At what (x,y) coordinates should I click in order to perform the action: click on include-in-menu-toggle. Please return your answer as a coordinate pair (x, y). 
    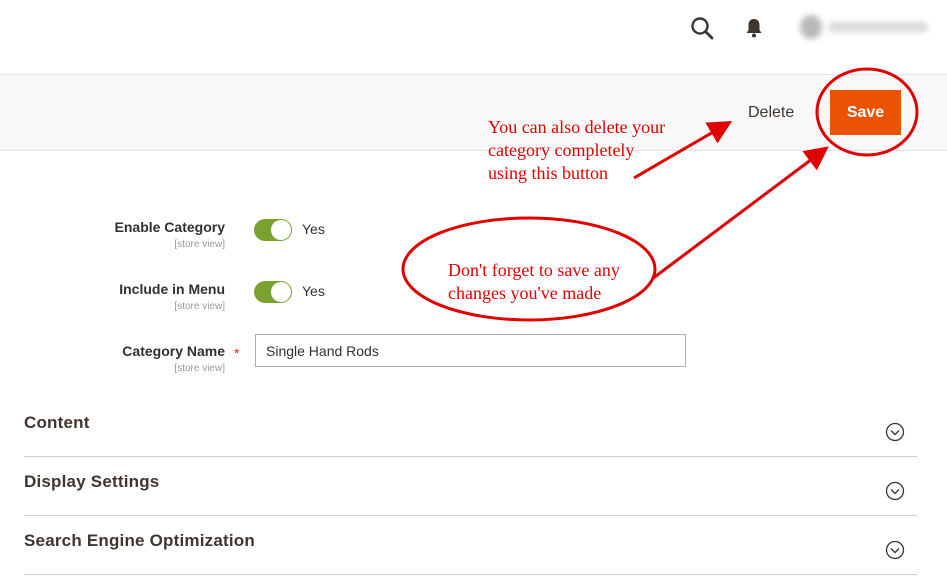
    Looking at the image, I should click on (273, 292).